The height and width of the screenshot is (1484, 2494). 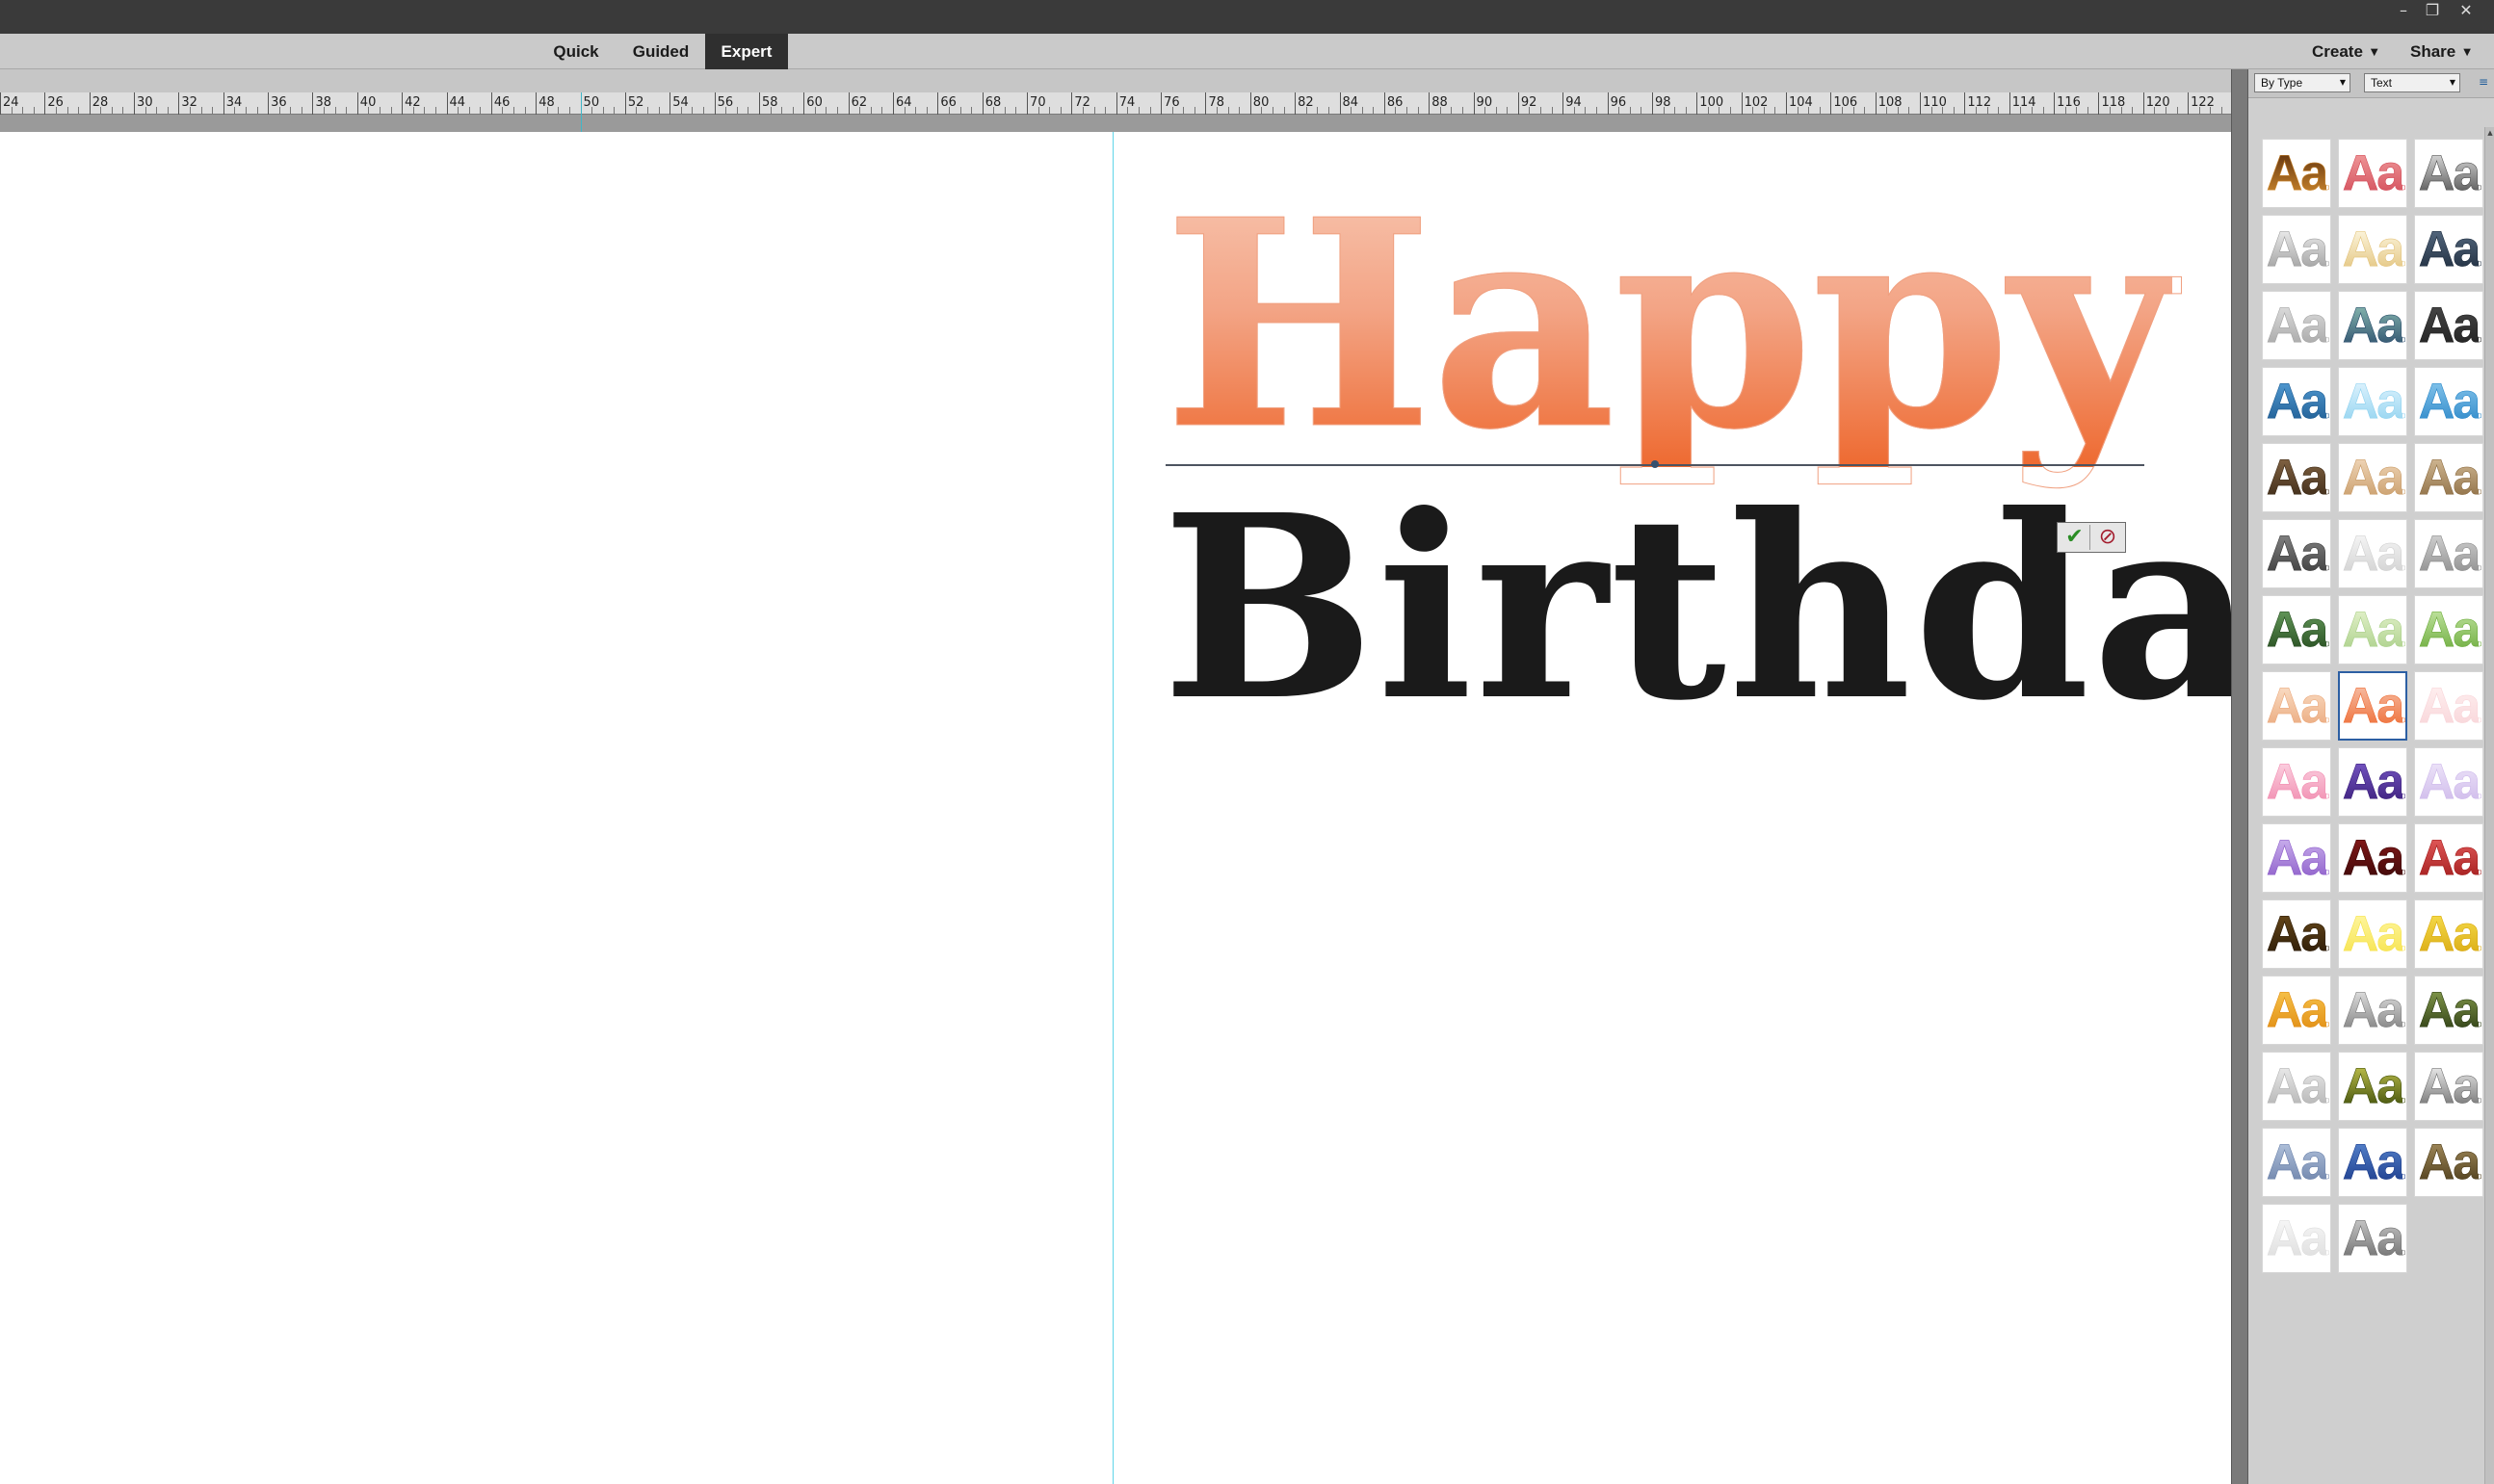 What do you see at coordinates (2107, 537) in the screenshot?
I see `cancel-icon: ⊘` at bounding box center [2107, 537].